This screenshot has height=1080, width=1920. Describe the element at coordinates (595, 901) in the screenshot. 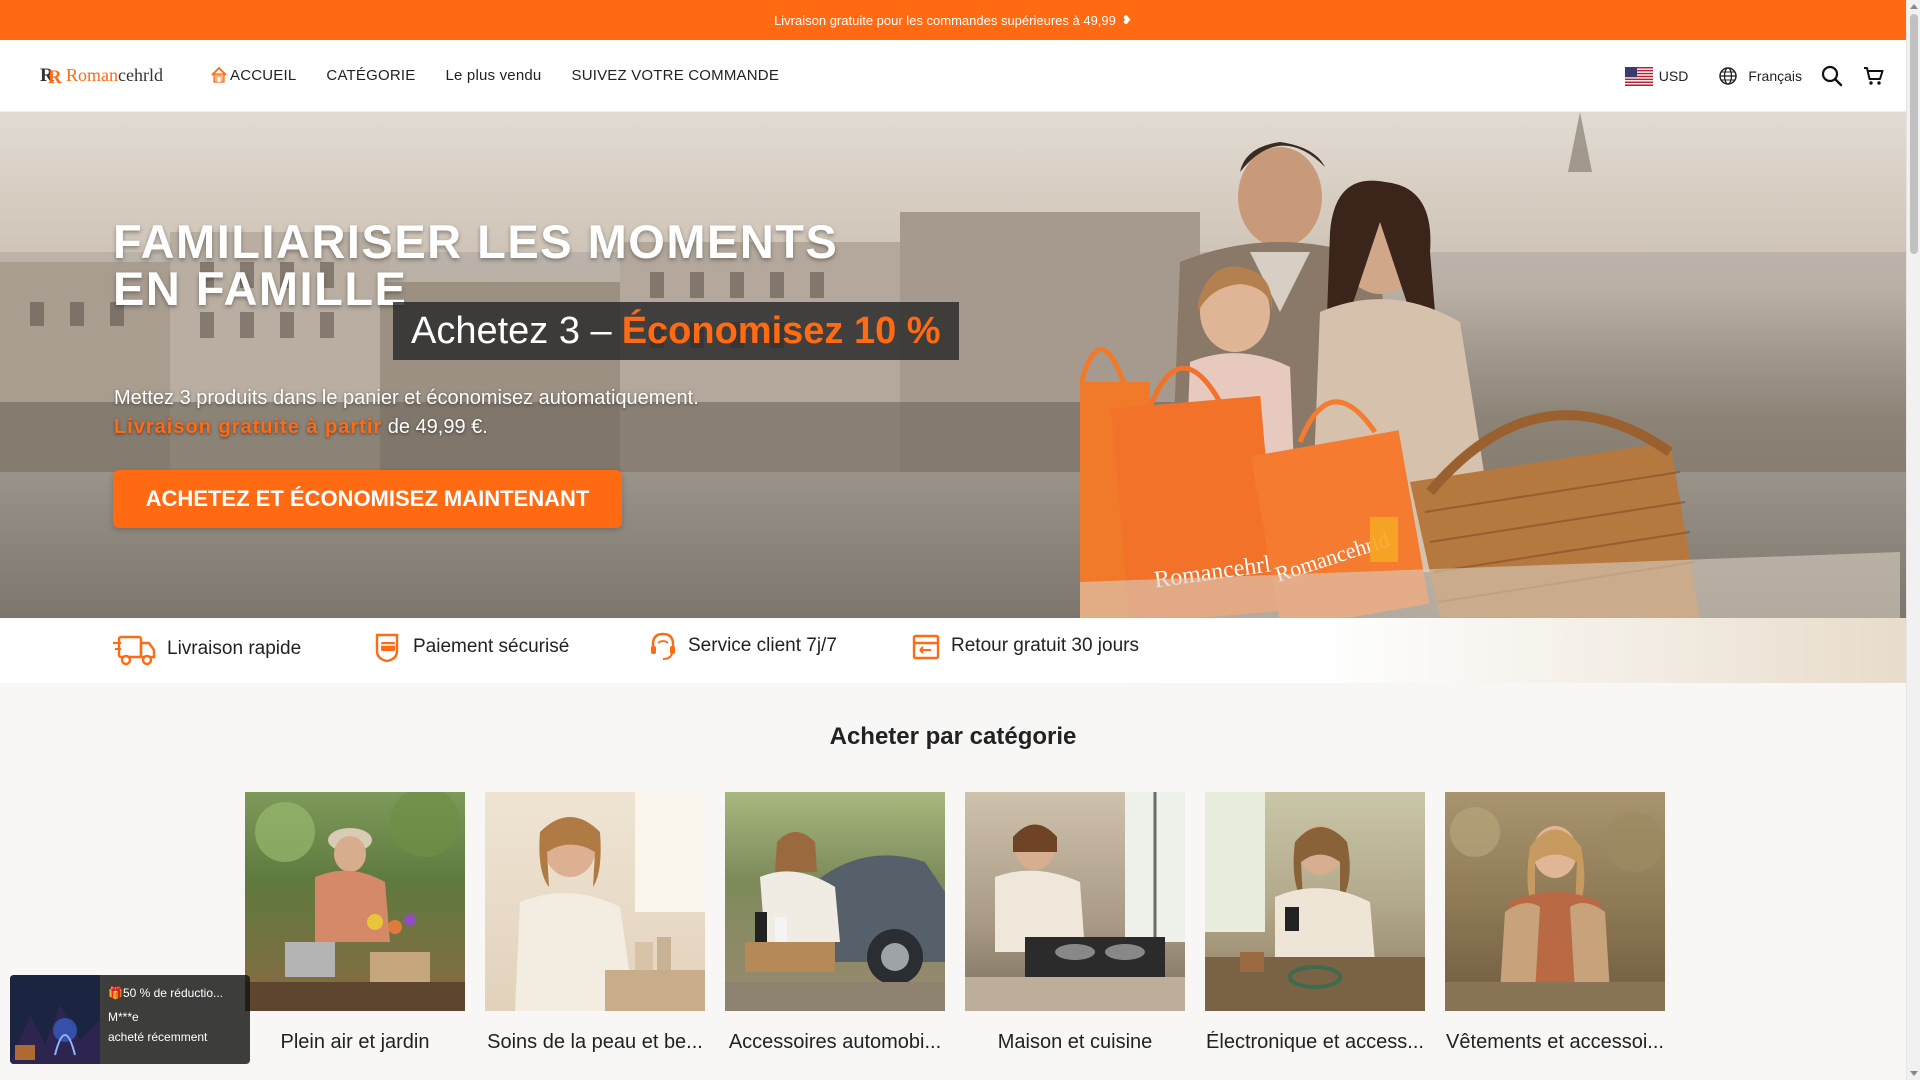

I see `category-image-skincare` at that location.